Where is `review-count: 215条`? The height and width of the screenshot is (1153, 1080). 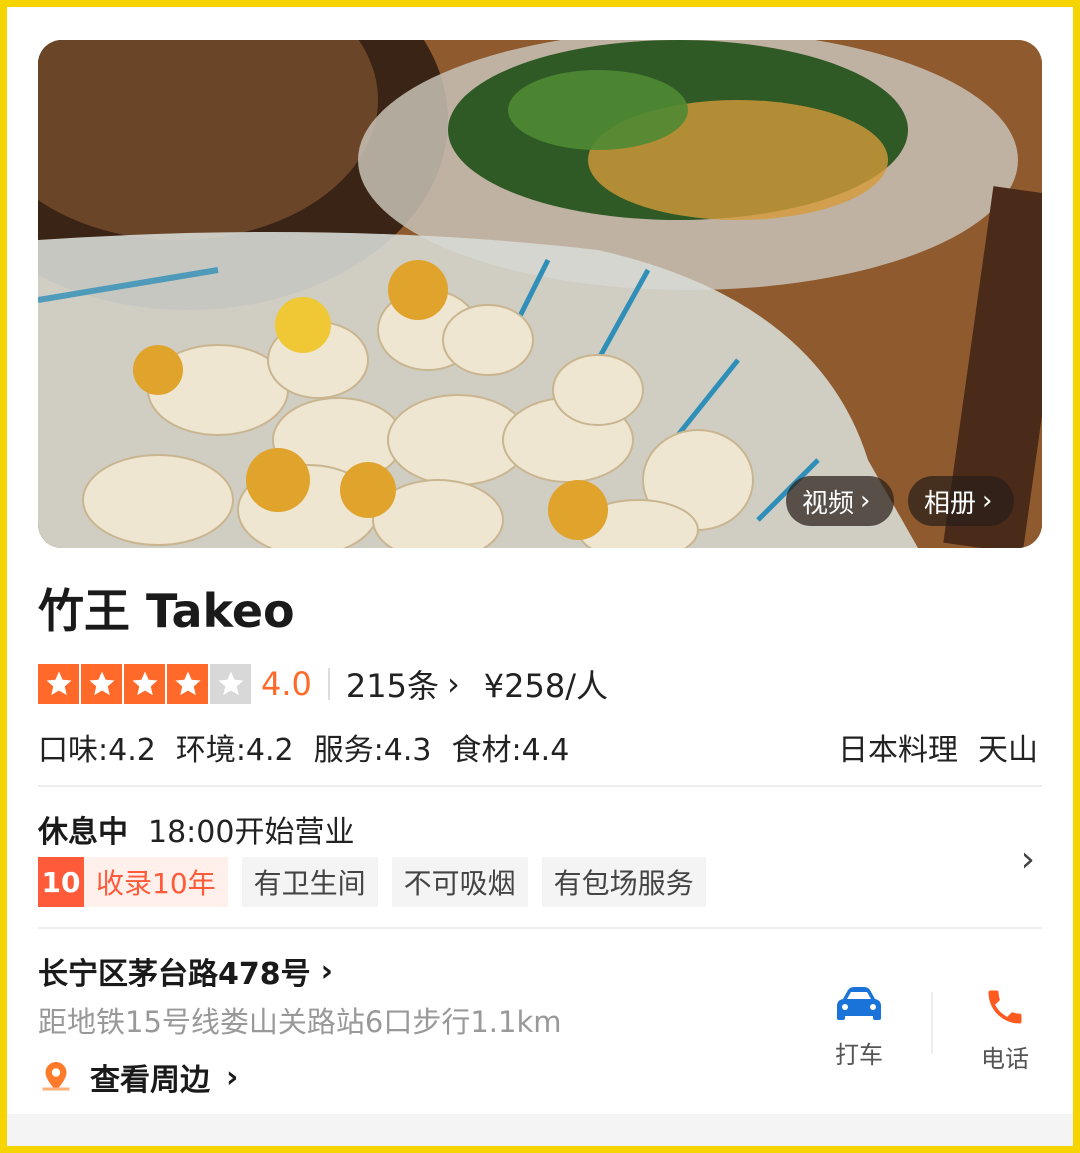
review-count: 215条 is located at coordinates (392, 686).